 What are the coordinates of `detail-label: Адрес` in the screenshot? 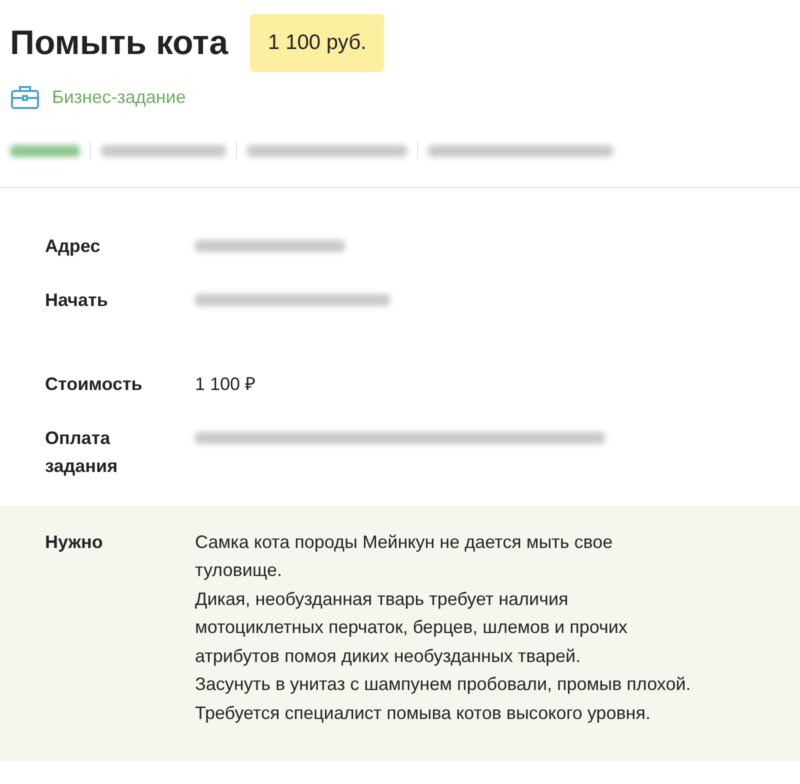 It's located at (73, 246).